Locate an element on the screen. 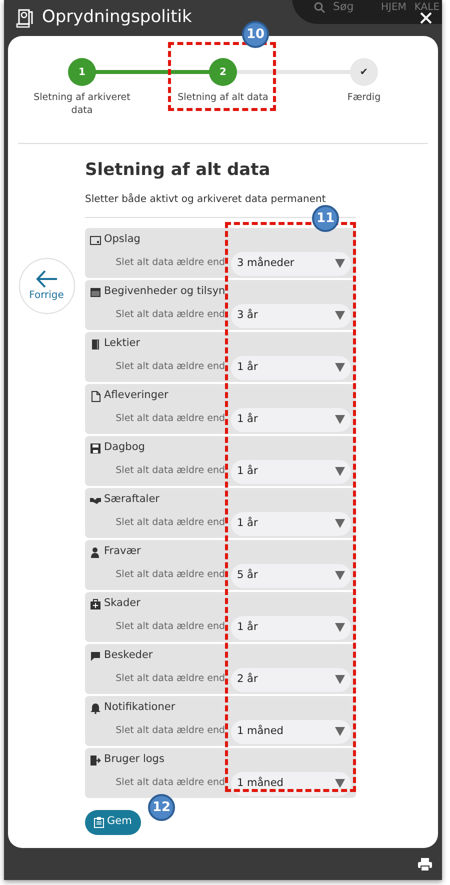  category-name: Fravær is located at coordinates (122, 552).